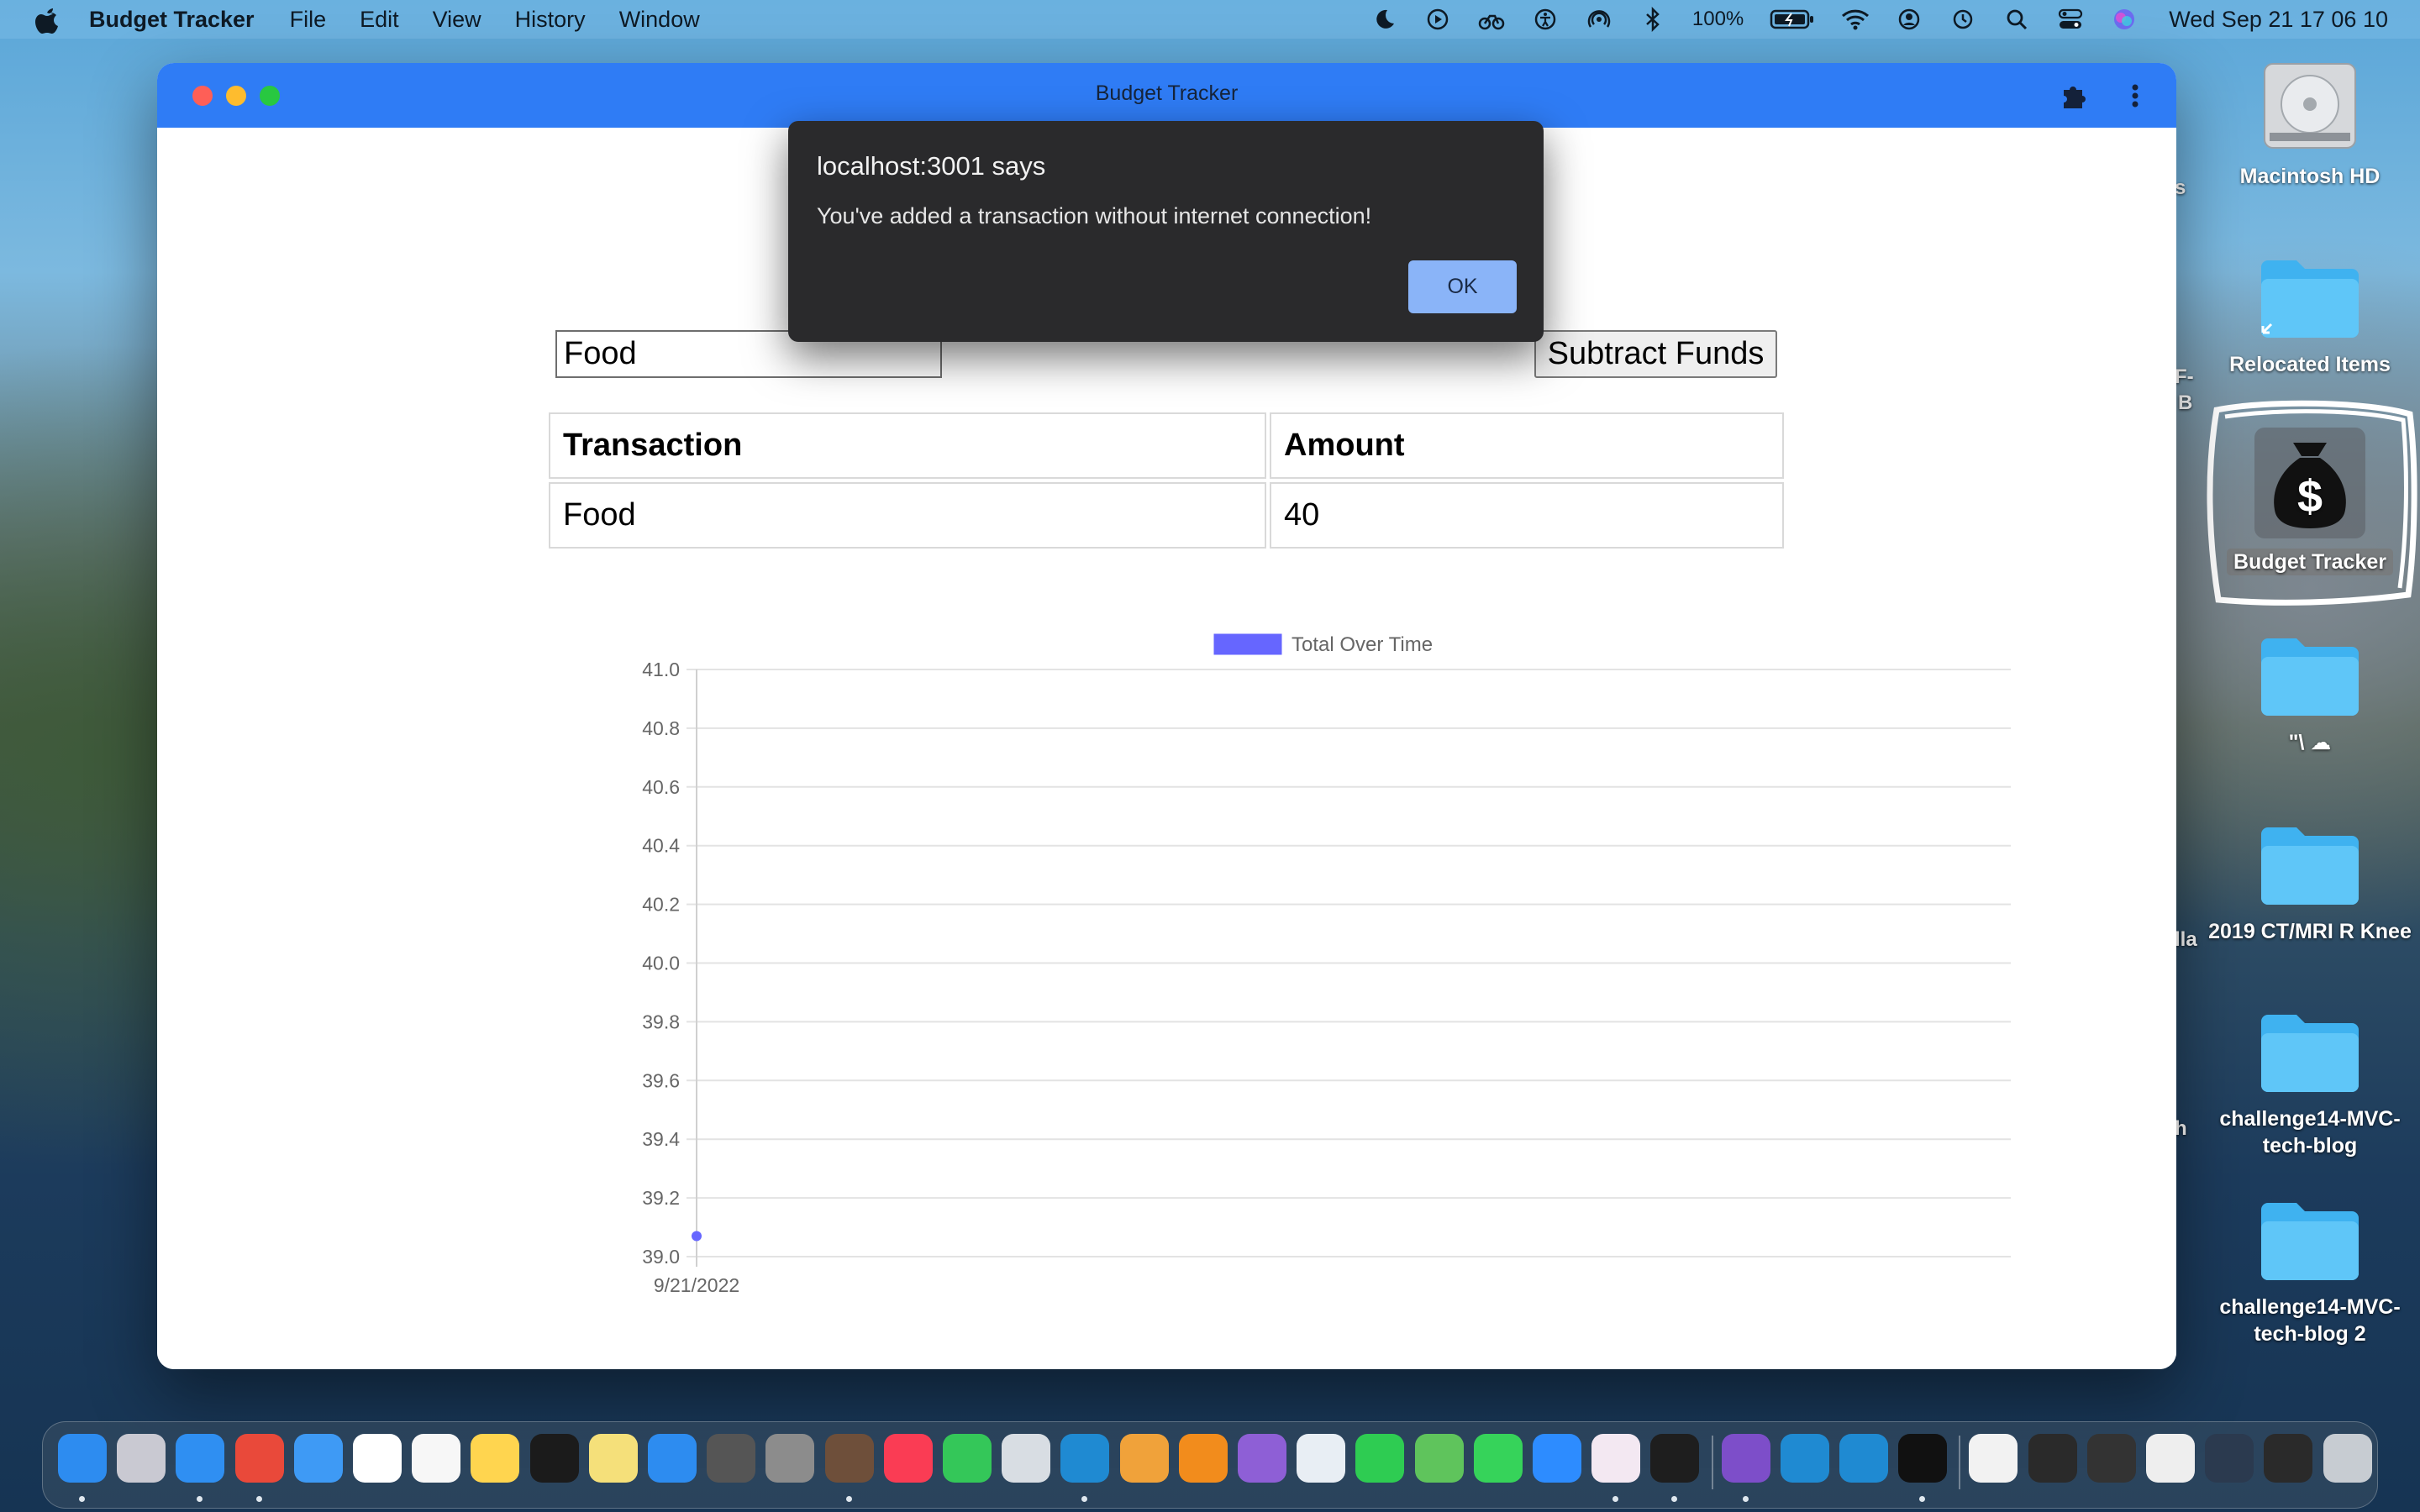  What do you see at coordinates (259, 1458) in the screenshot?
I see `dock-chrome-icon` at bounding box center [259, 1458].